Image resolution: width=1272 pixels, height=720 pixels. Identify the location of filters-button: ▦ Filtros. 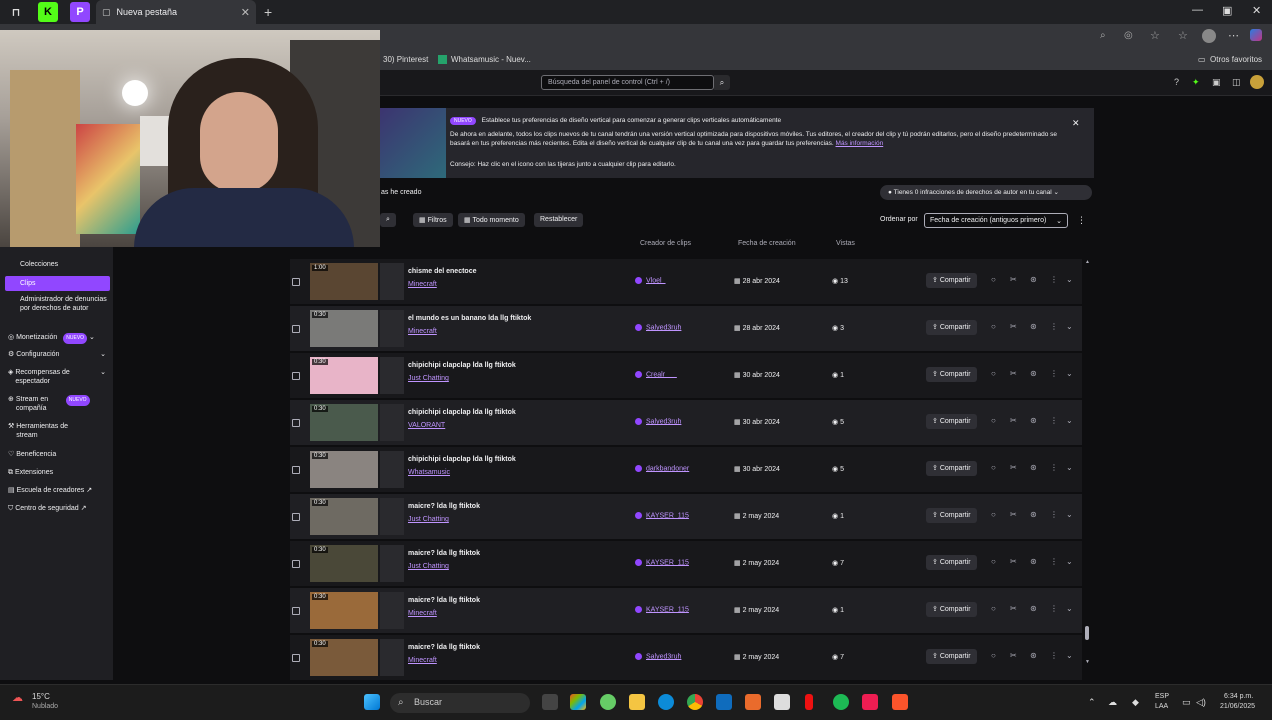
(433, 220).